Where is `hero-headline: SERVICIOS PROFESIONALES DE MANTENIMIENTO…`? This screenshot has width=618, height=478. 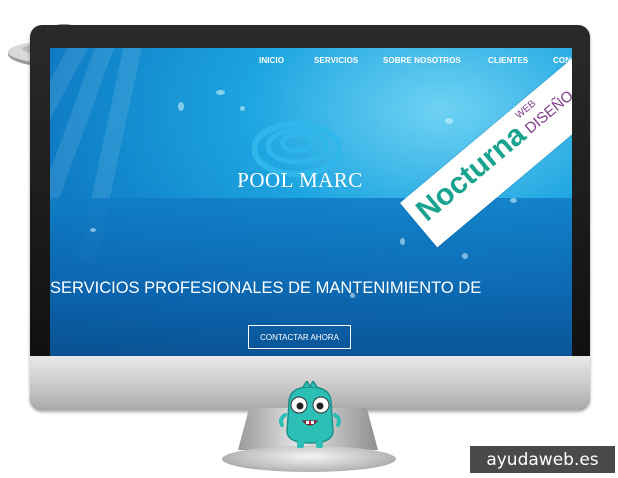
hero-headline: SERVICIOS PROFESIONALES DE MANTENIMIENTO… is located at coordinates (266, 288).